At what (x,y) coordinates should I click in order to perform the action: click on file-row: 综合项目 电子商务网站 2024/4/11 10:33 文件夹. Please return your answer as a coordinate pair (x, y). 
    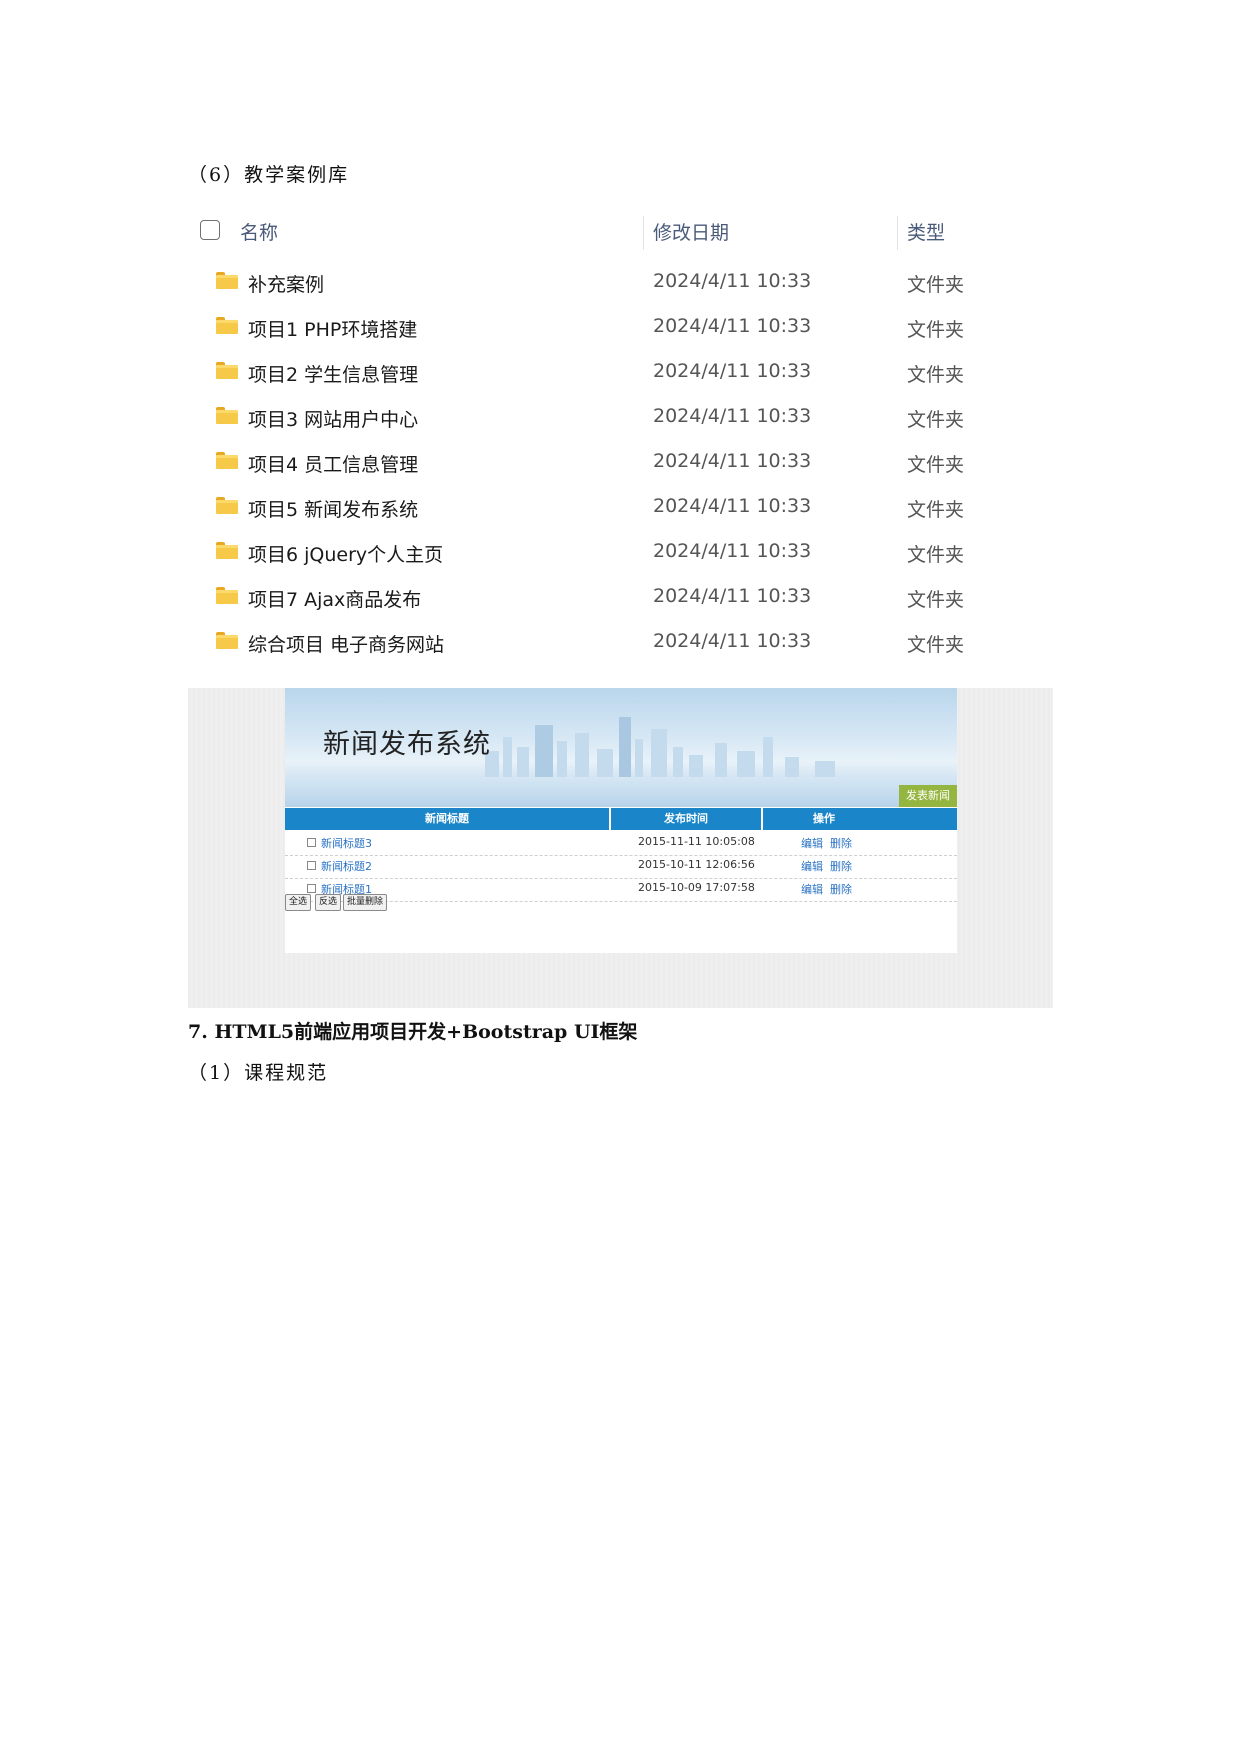
    Looking at the image, I should click on (598, 642).